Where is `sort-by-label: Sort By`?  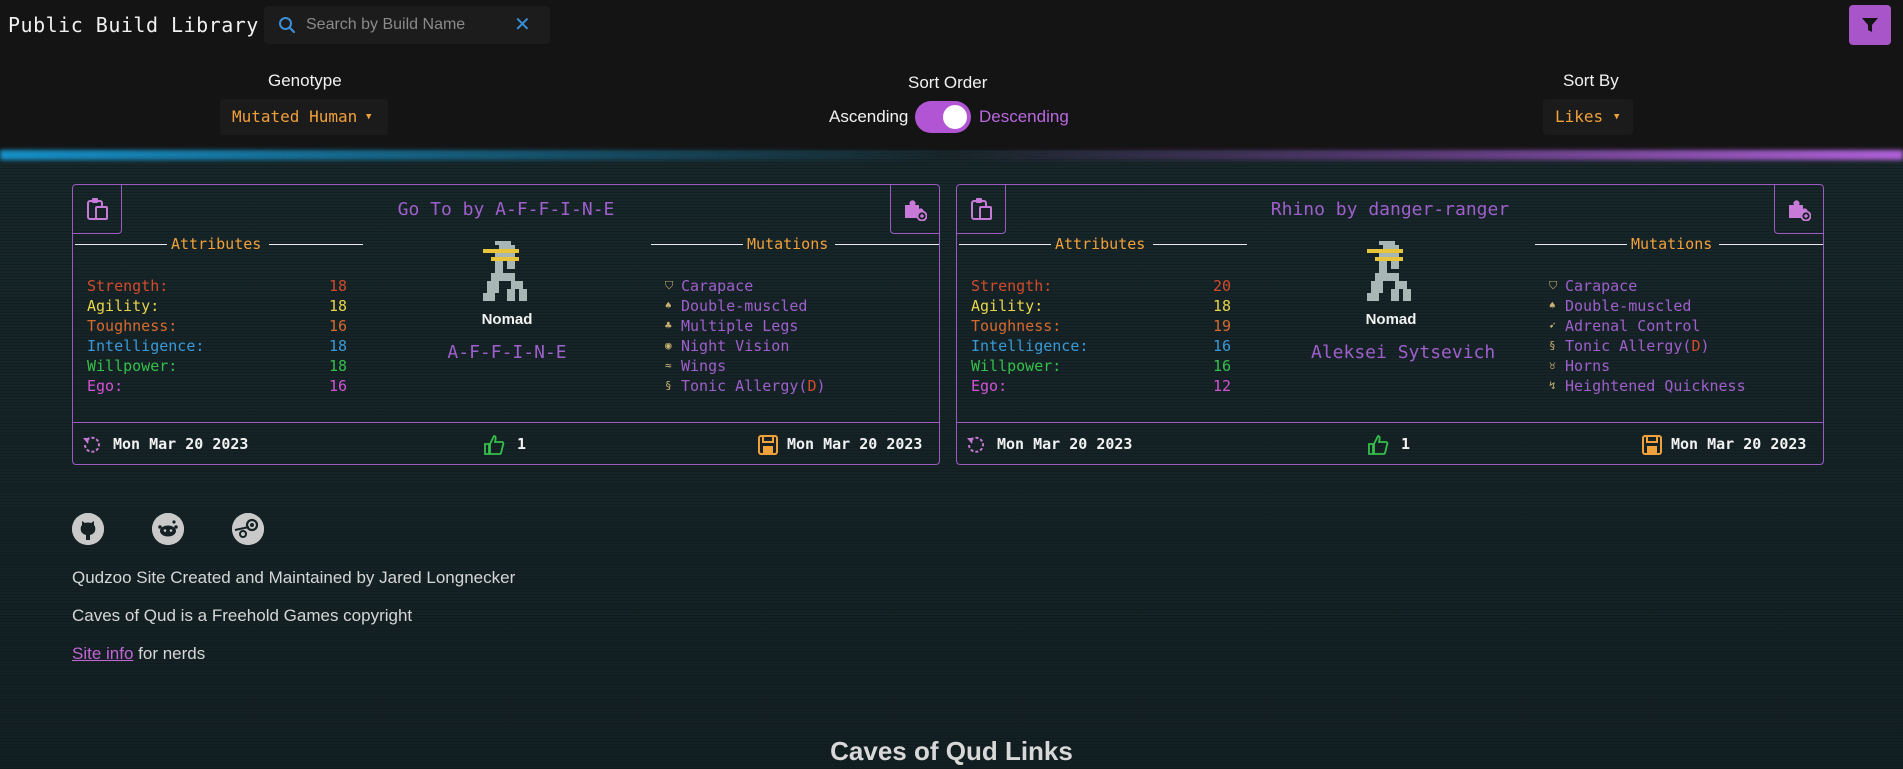
sort-by-label: Sort By is located at coordinates (1591, 80).